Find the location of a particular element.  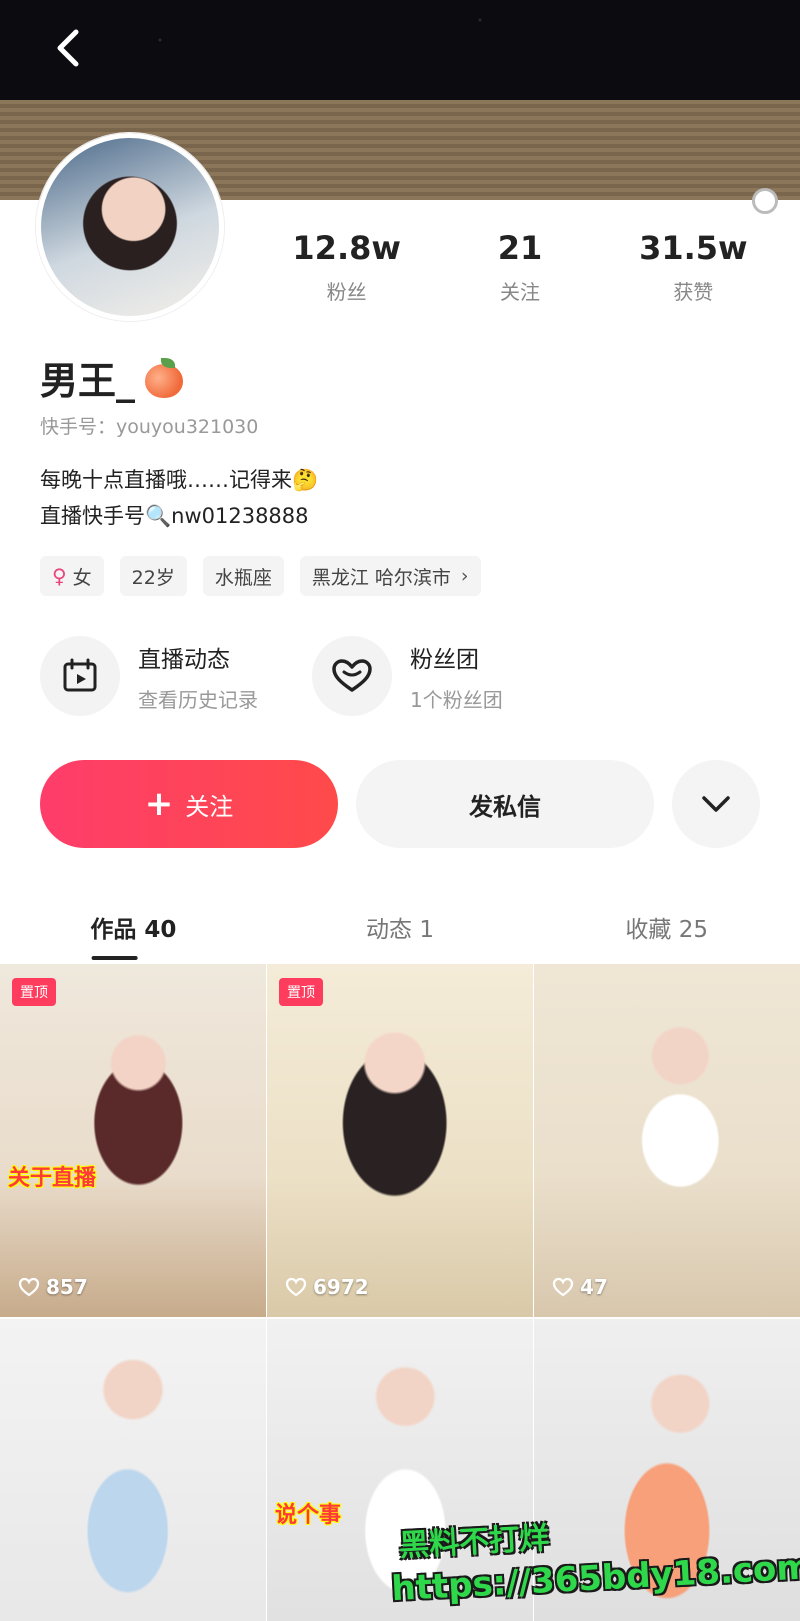

feature-title: 直播动态 is located at coordinates (184, 659).